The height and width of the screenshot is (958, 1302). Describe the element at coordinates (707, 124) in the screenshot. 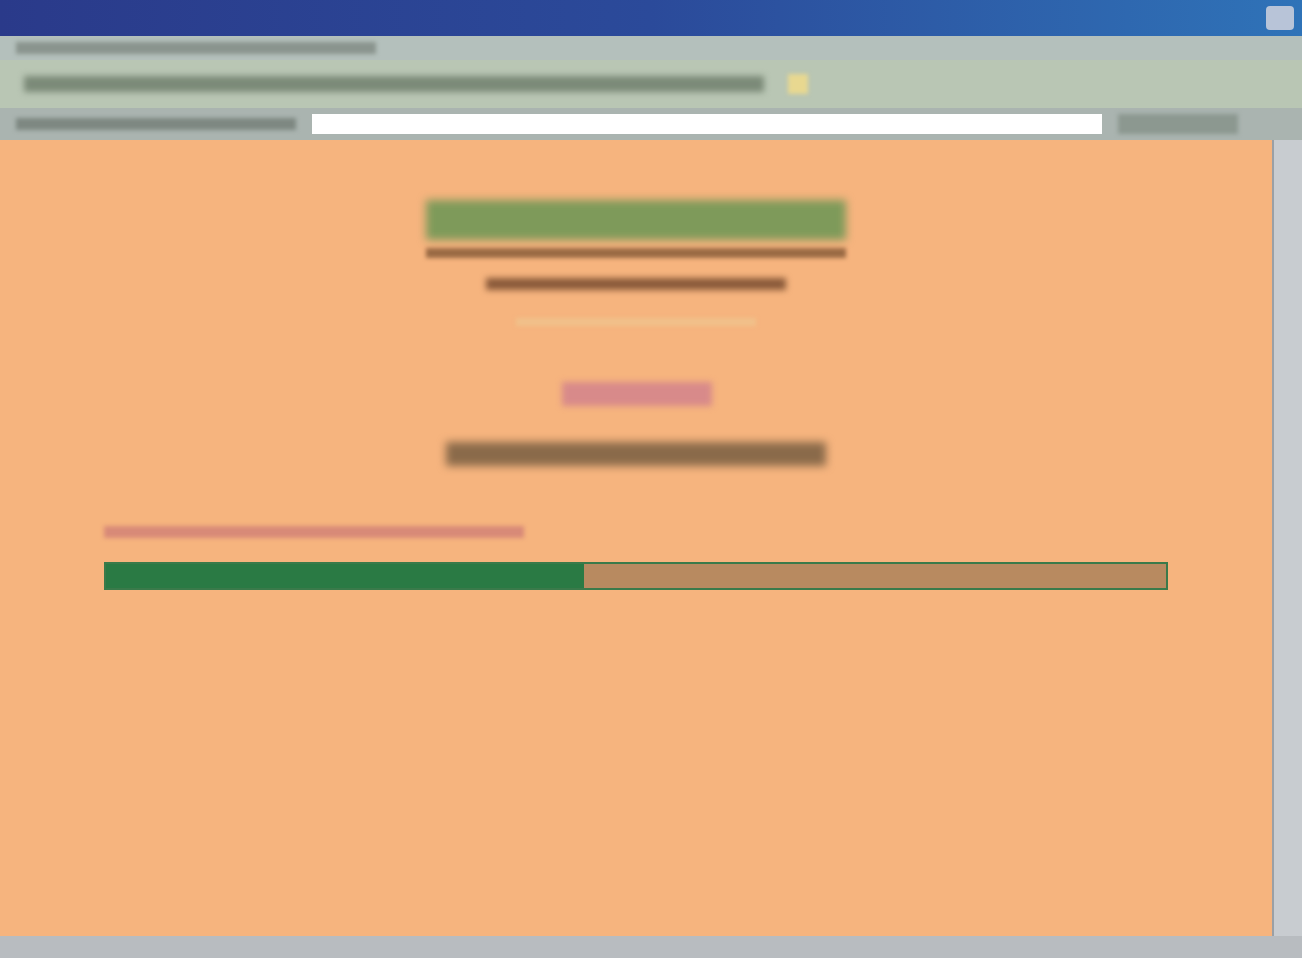

I see `address-field` at that location.